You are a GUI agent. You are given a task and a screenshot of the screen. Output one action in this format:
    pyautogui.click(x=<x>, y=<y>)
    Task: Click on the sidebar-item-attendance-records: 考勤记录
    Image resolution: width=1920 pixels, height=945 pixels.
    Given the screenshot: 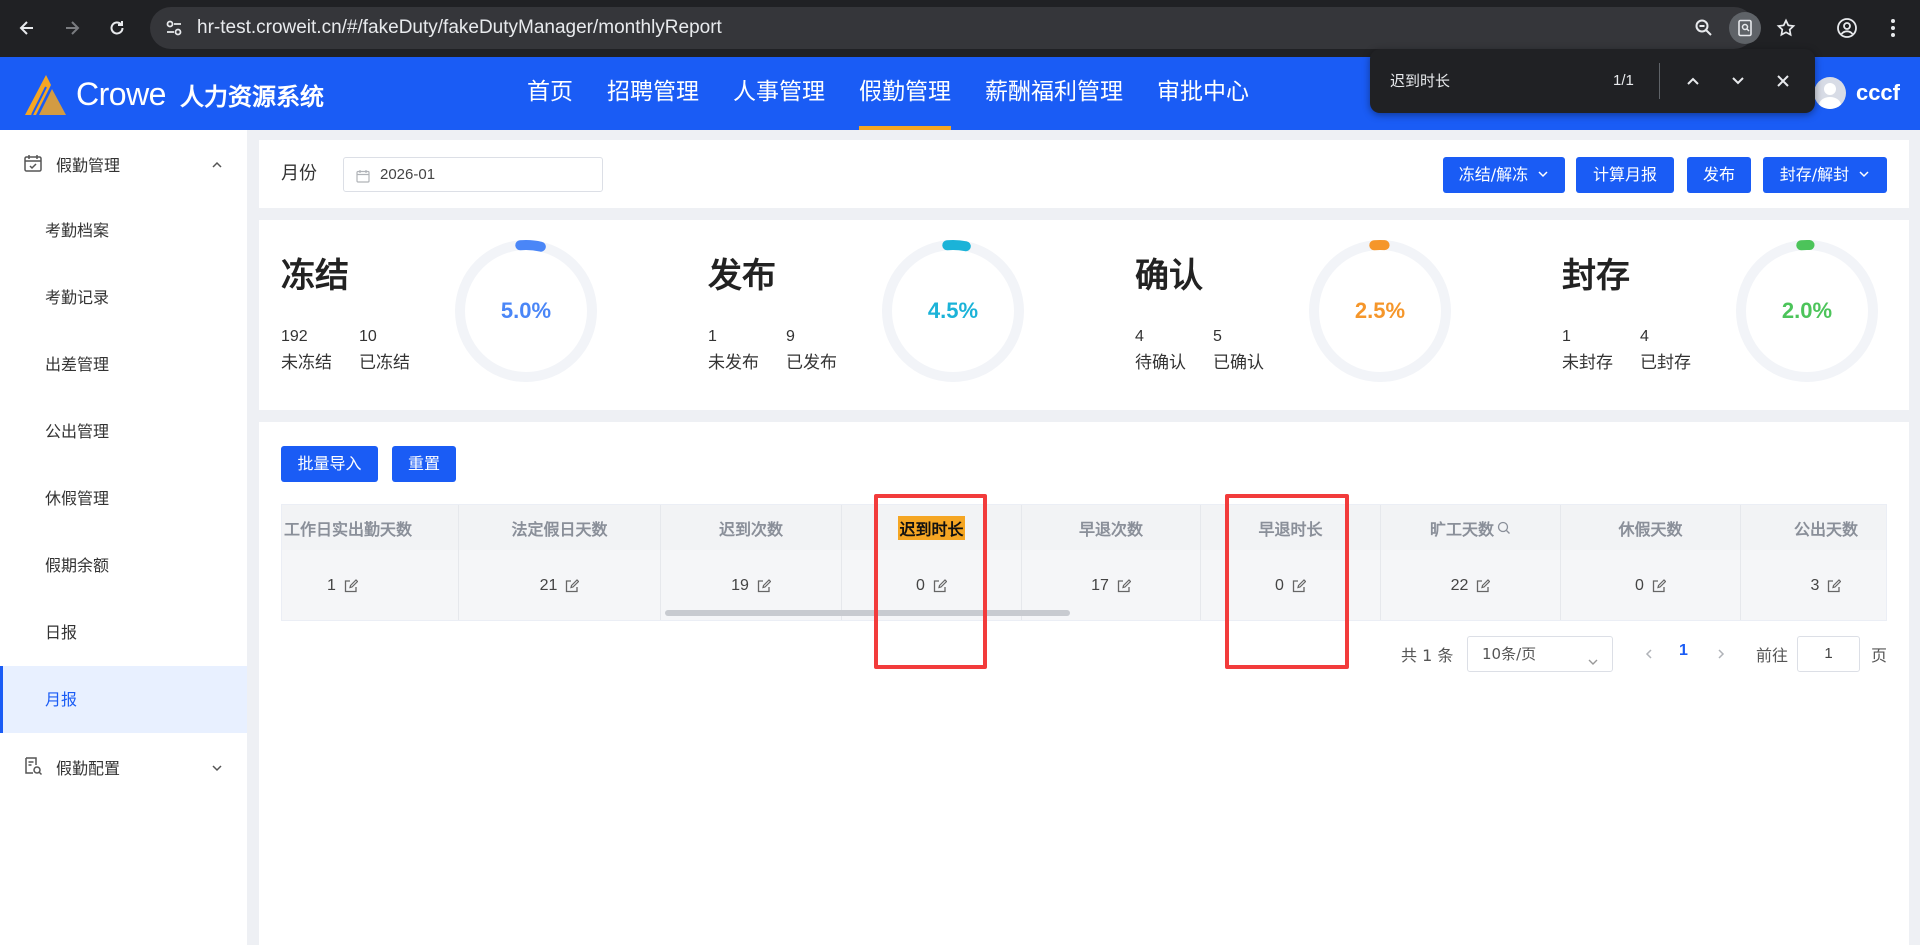 What is the action you would take?
    pyautogui.click(x=123, y=297)
    